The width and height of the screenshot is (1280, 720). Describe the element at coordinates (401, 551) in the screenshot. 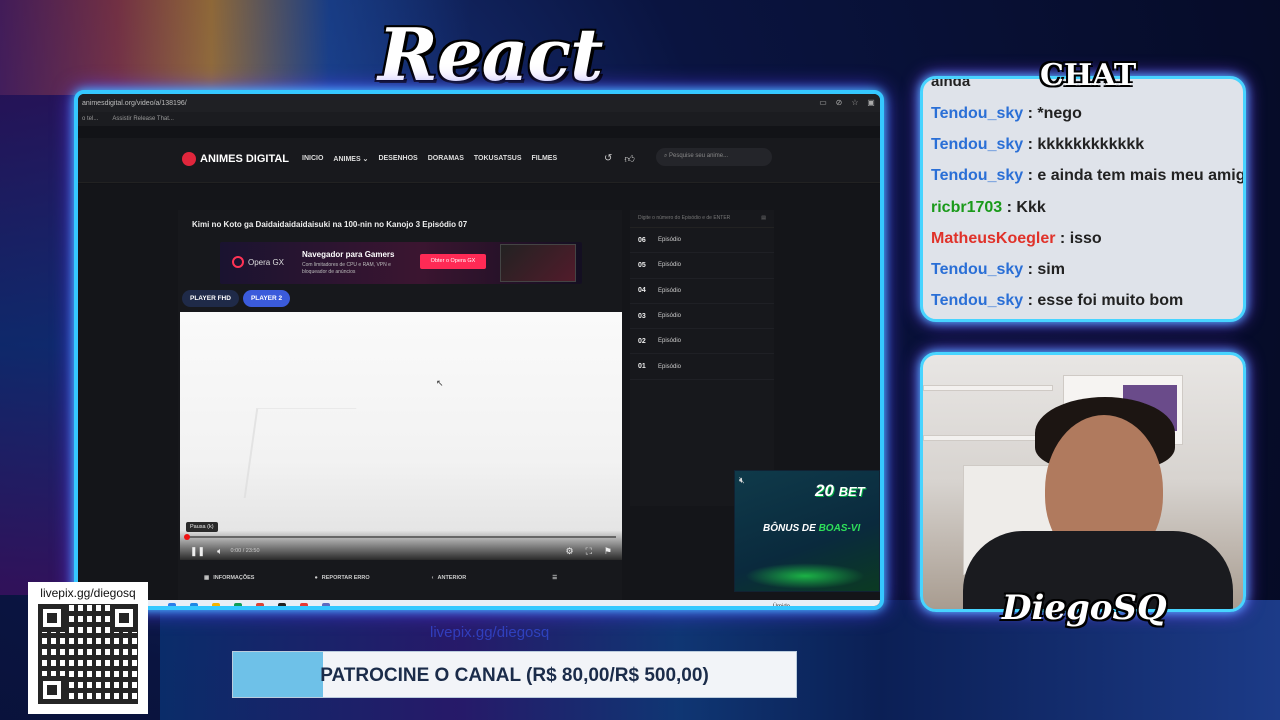

I see `player-controls: ❚❚ 🔈︎ 0:00 / 23:50 ⚙ ⛶ ⚑` at that location.